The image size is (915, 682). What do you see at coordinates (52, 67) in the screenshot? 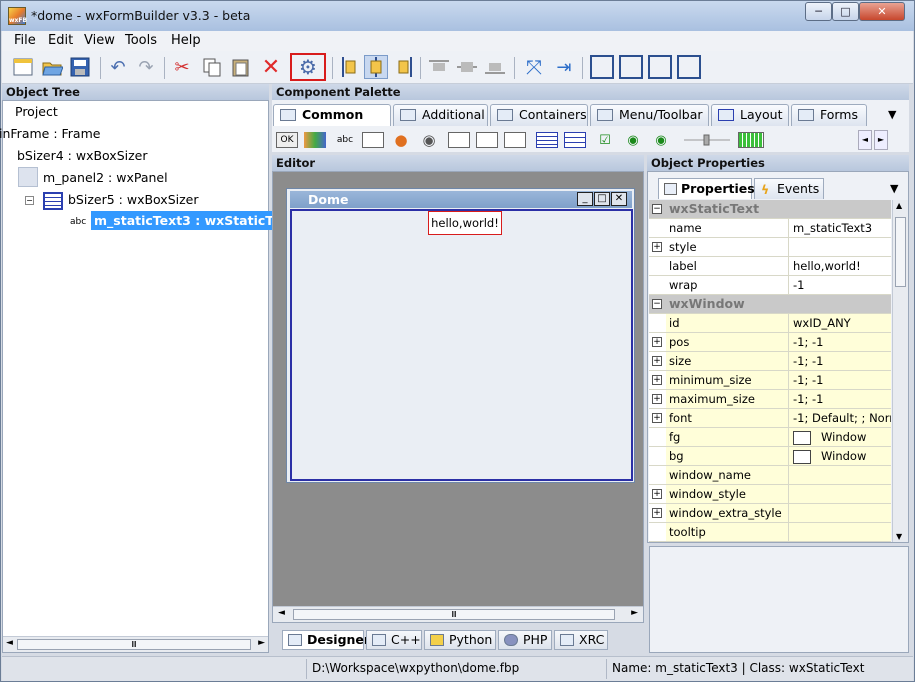
I see `open-icon` at bounding box center [52, 67].